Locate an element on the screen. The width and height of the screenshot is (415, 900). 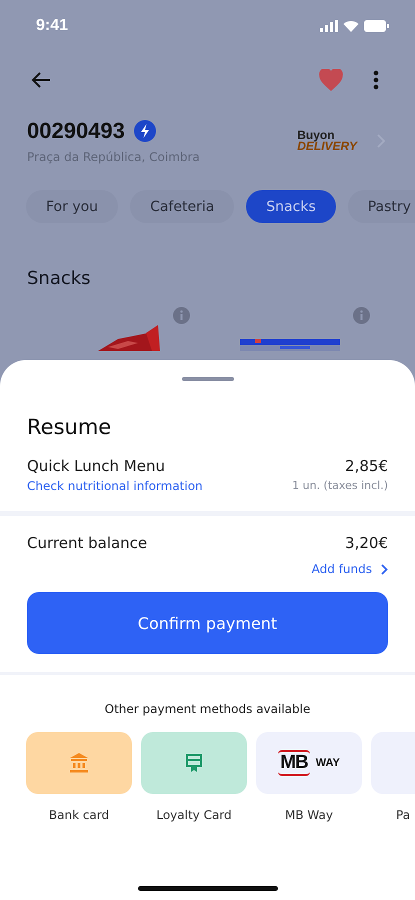
confirm-payment-button: Confirm payment is located at coordinates (207, 623).